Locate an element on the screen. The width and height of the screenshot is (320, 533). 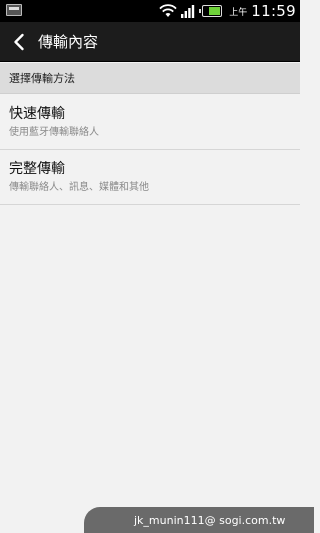
watermark: jk_munin111@ sogi.com.tw is located at coordinates (199, 520).